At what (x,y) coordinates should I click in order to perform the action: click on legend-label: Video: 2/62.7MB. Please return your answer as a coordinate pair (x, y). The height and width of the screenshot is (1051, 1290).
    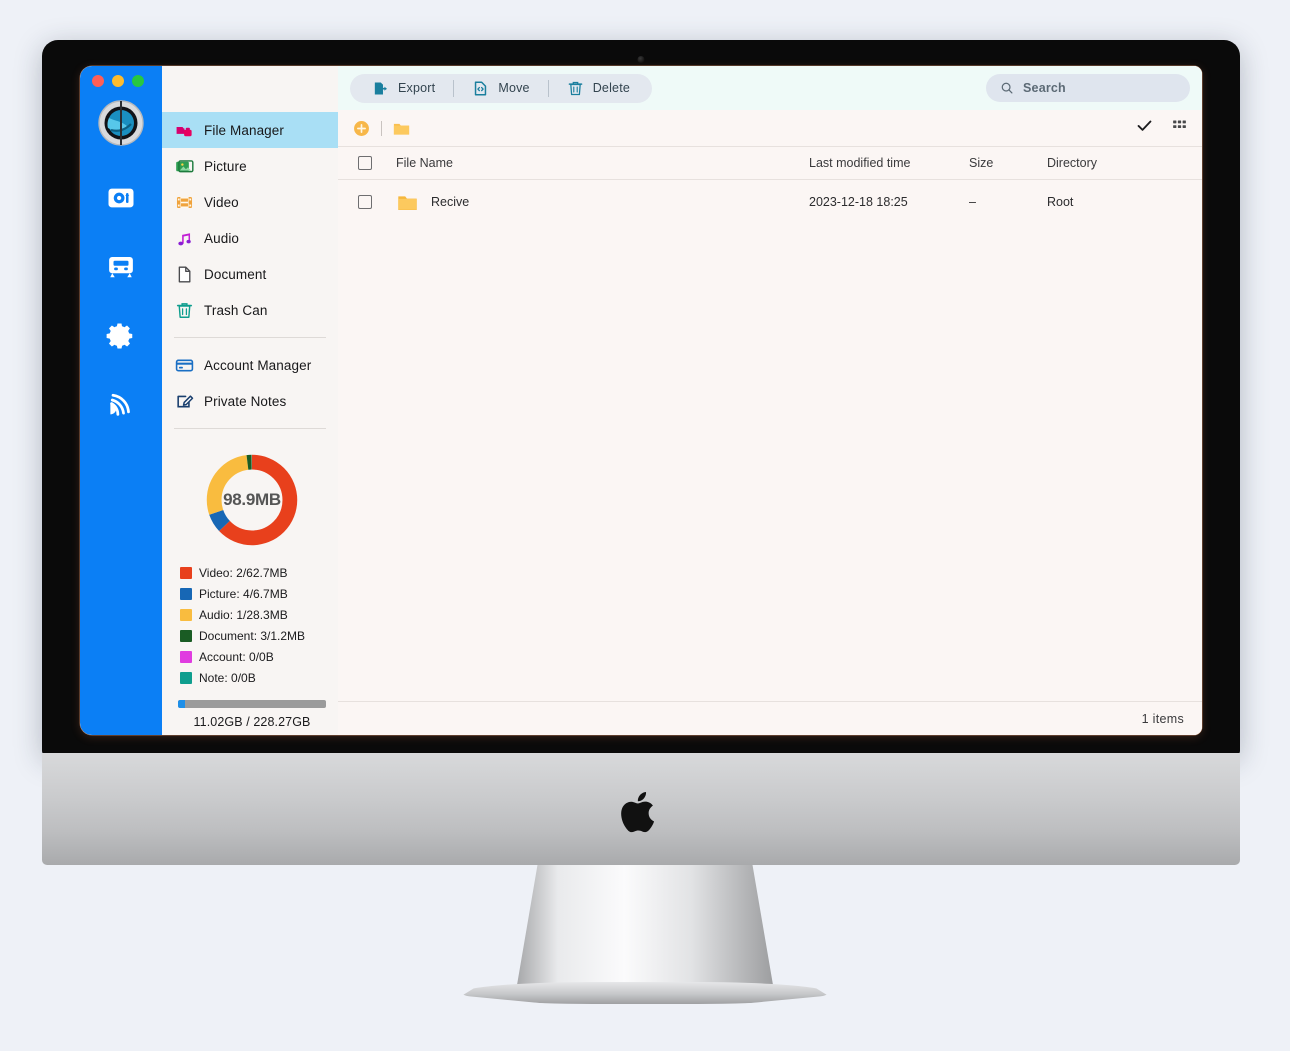
    Looking at the image, I should click on (243, 572).